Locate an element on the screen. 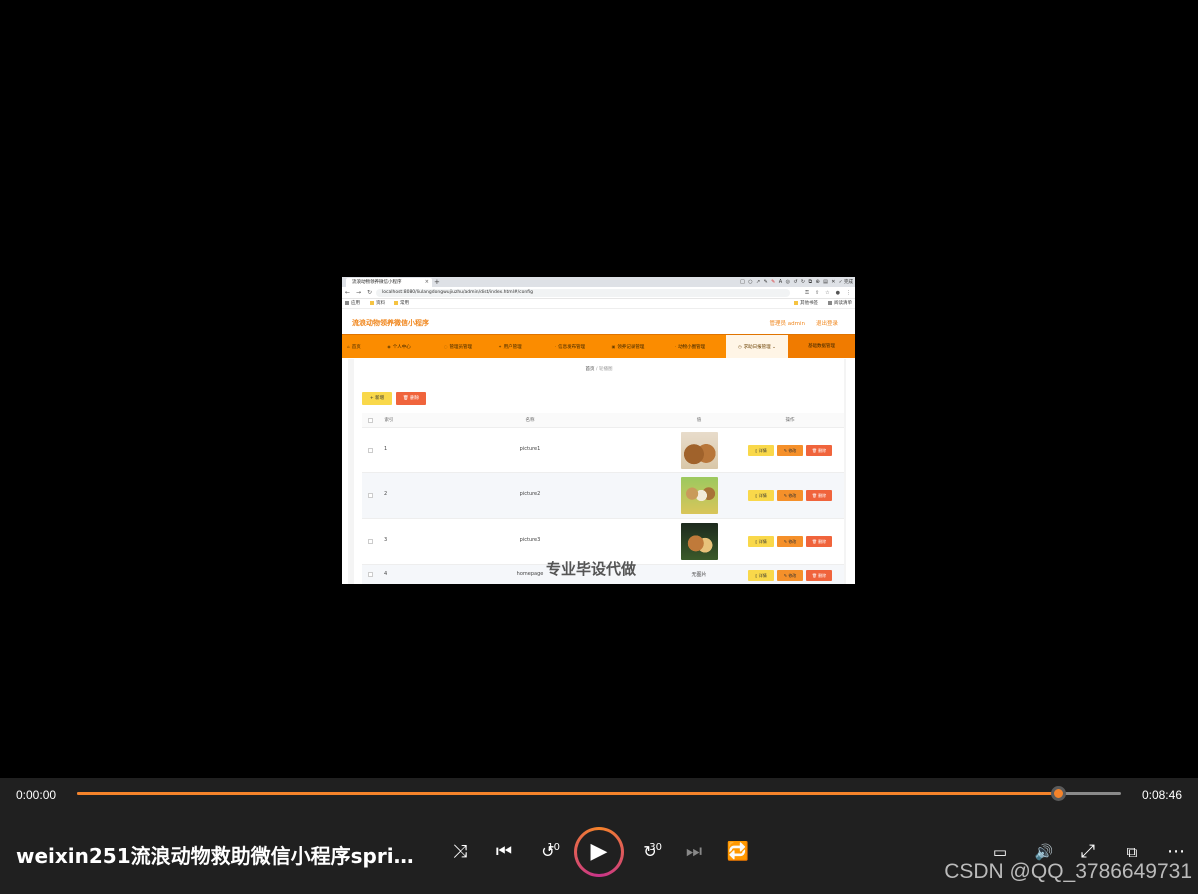 The width and height of the screenshot is (1198, 894). duration: 0:08:46 is located at coordinates (1161, 795).